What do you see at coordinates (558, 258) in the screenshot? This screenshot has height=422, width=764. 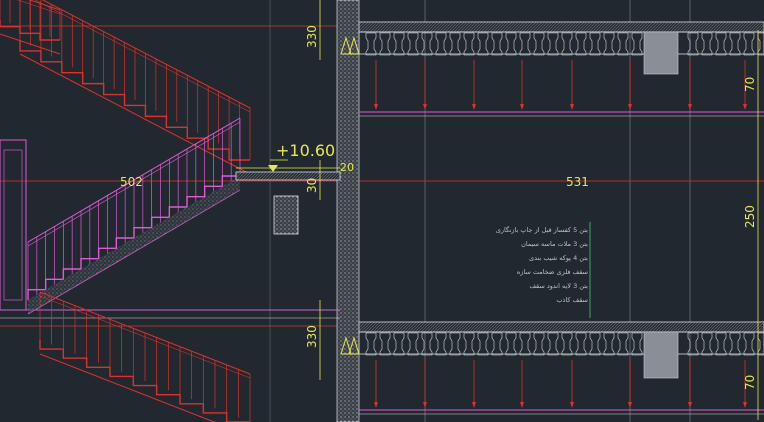 I see `layer-note: بتن 4 پوکه شیب بندی` at bounding box center [558, 258].